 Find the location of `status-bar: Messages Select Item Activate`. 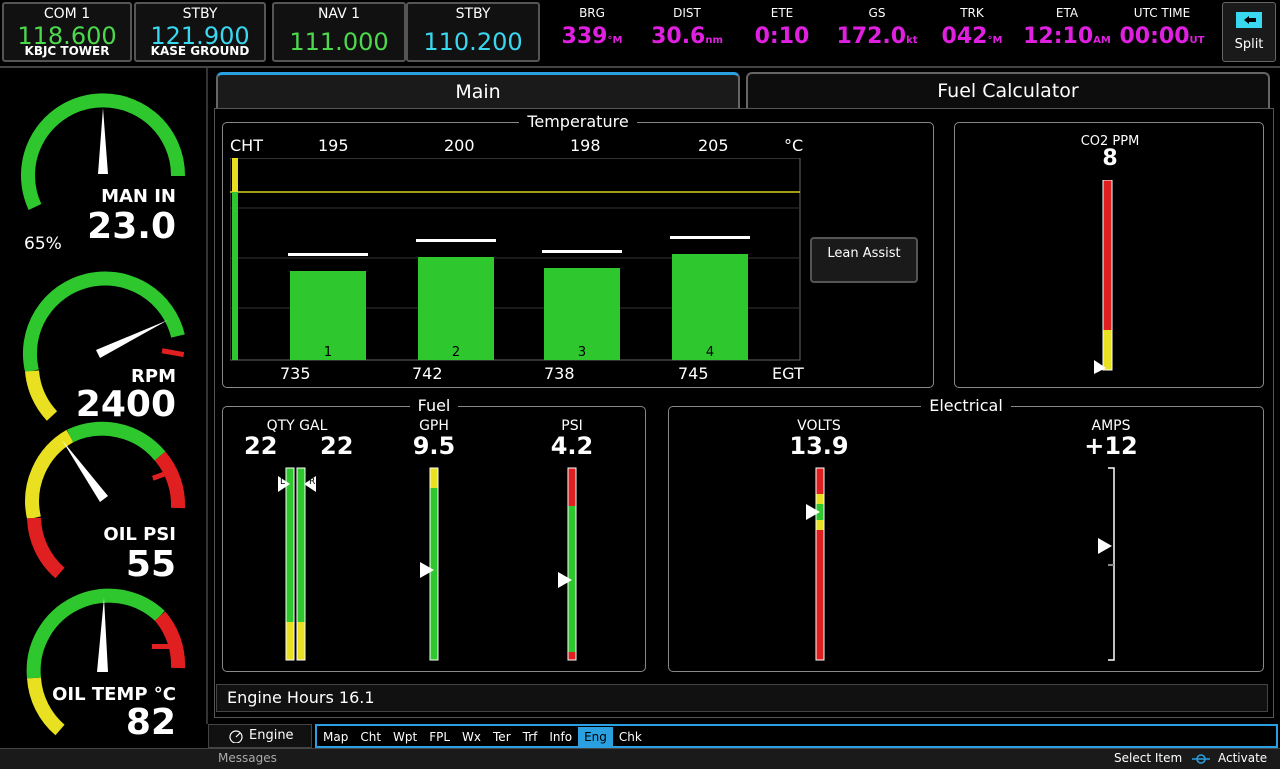

status-bar: Messages Select Item Activate is located at coordinates (640, 758).